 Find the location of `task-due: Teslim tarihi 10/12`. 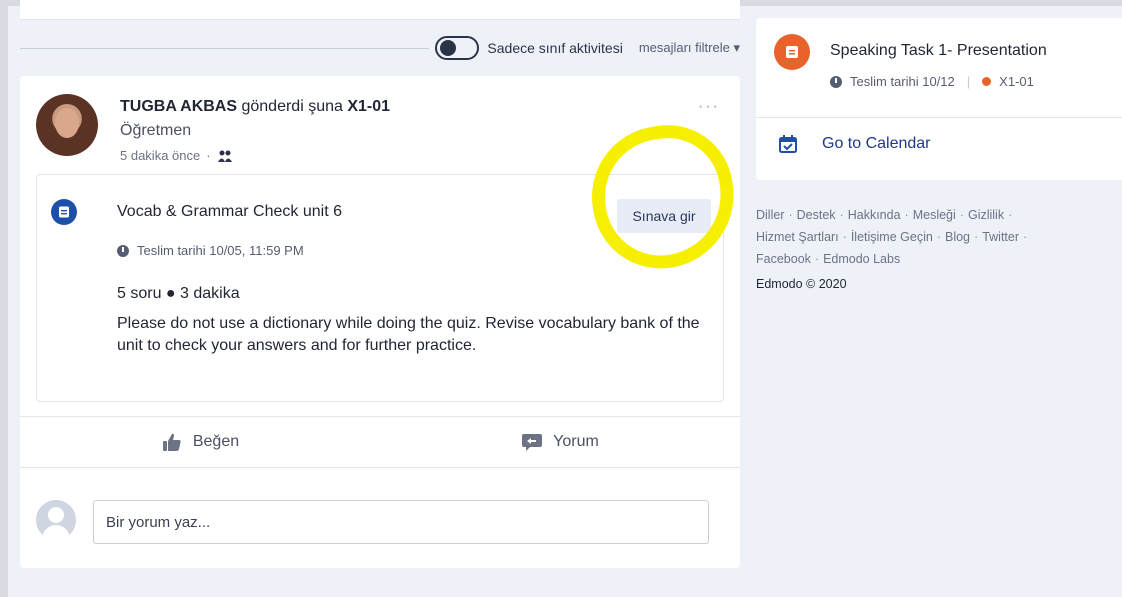

task-due: Teslim tarihi 10/12 is located at coordinates (902, 81).